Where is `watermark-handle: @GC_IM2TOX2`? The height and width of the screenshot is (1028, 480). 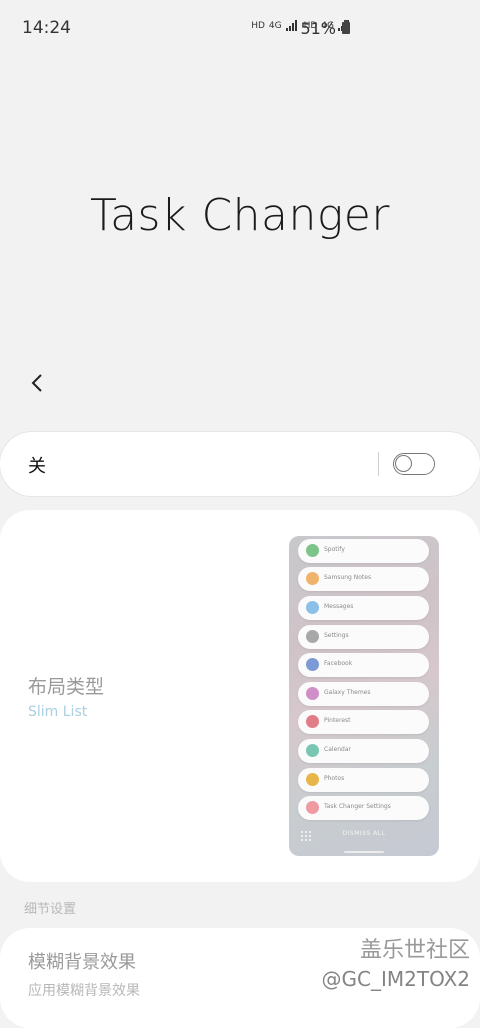 watermark-handle: @GC_IM2TOX2 is located at coordinates (395, 979).